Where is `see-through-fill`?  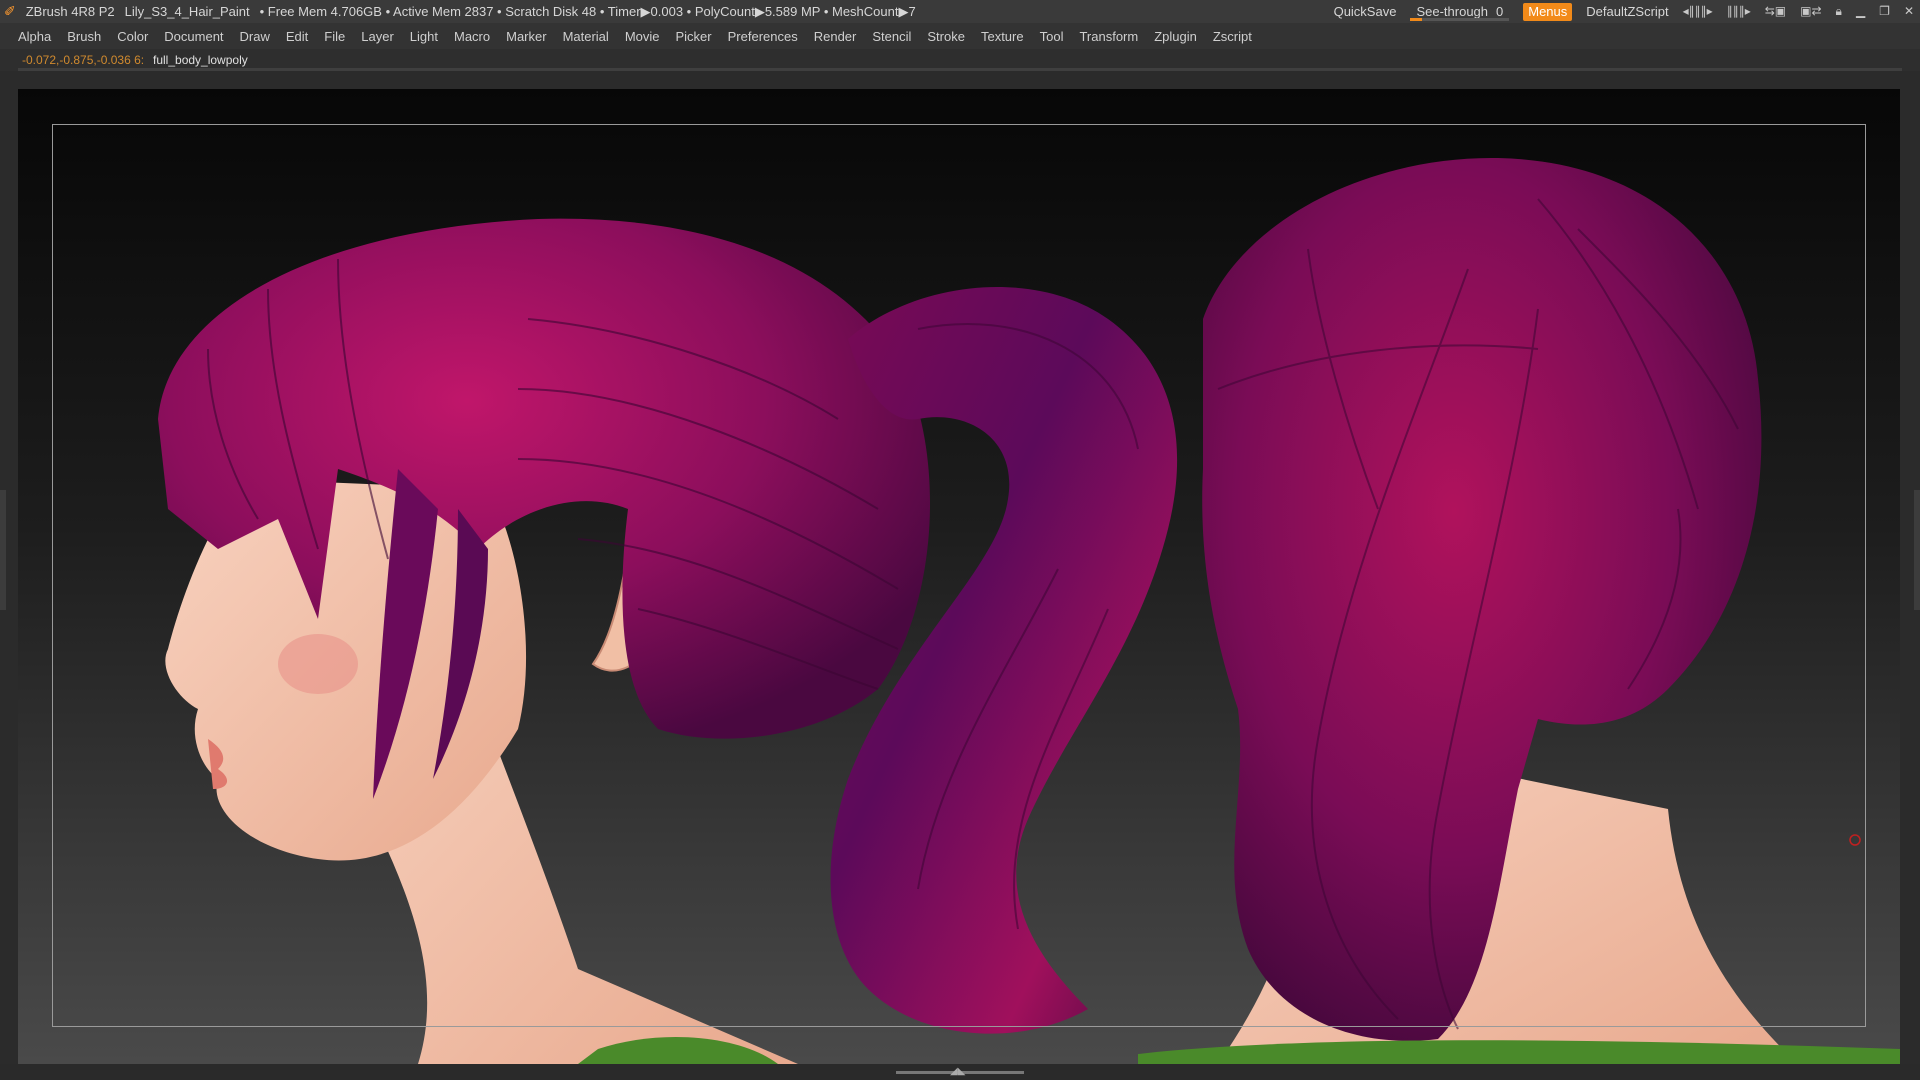 see-through-fill is located at coordinates (1416, 19).